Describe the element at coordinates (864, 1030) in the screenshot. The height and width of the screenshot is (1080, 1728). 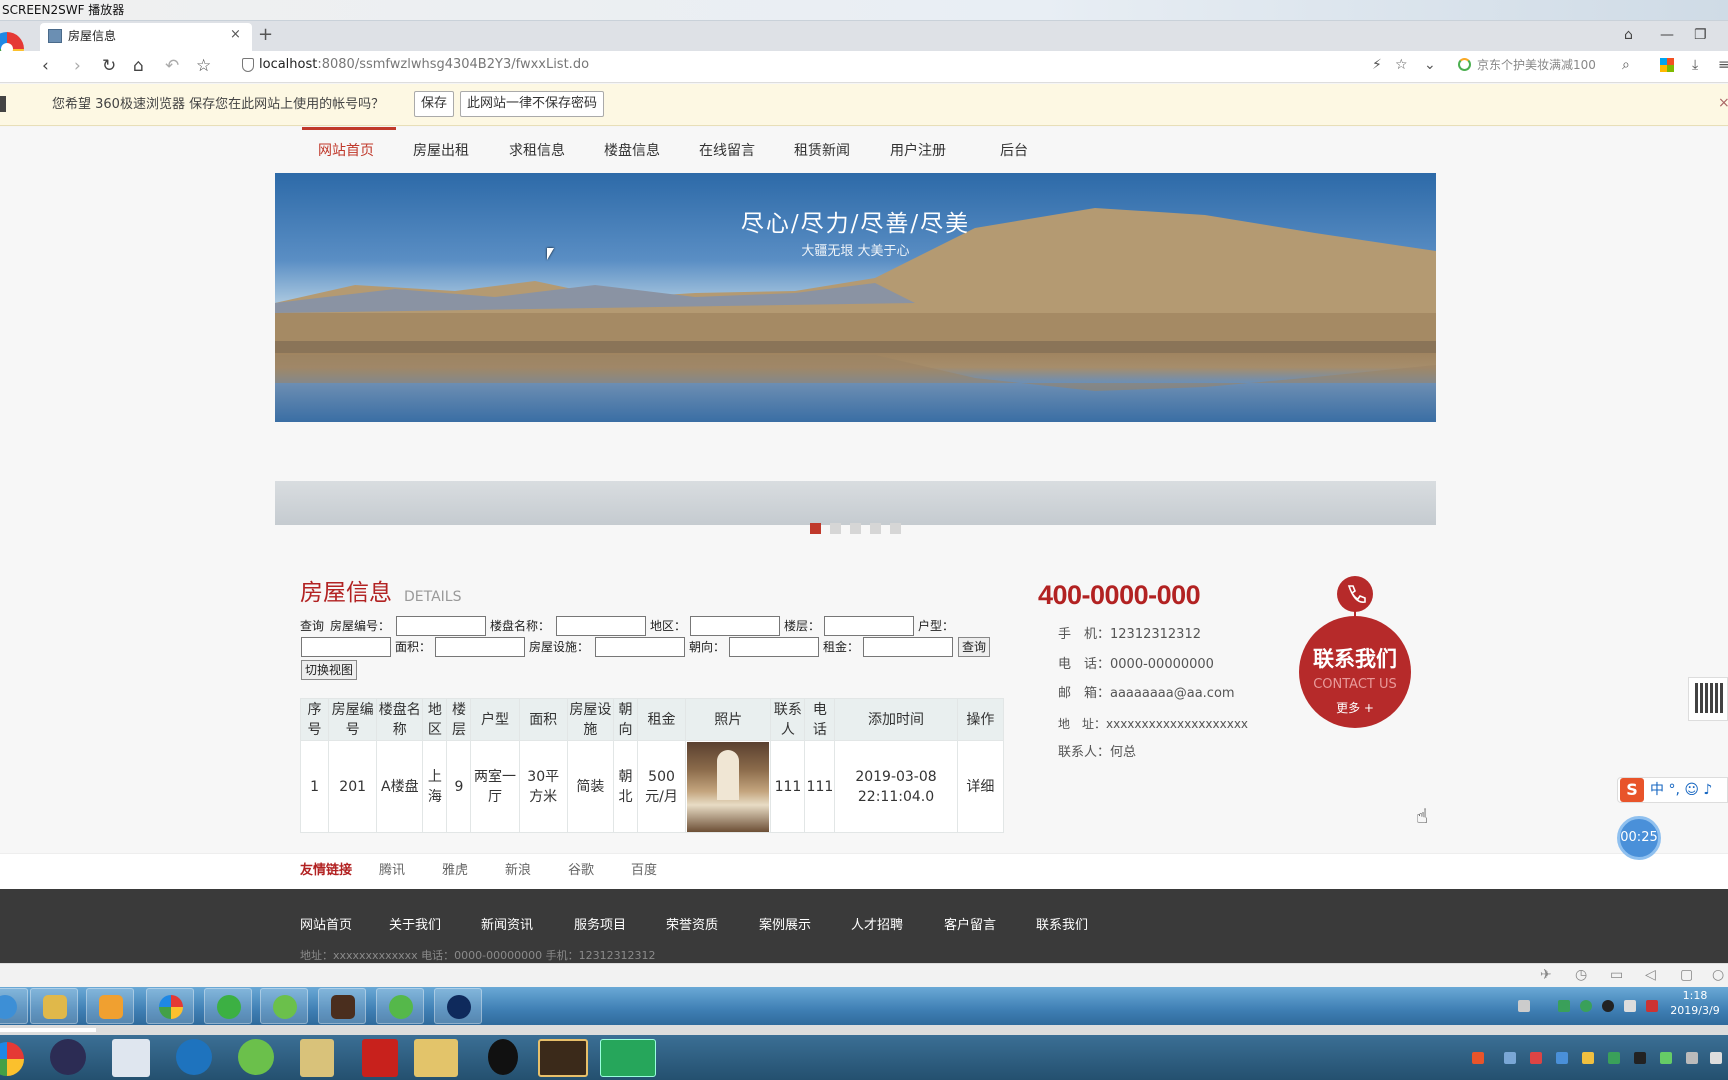
I see `playback-progress-track` at that location.